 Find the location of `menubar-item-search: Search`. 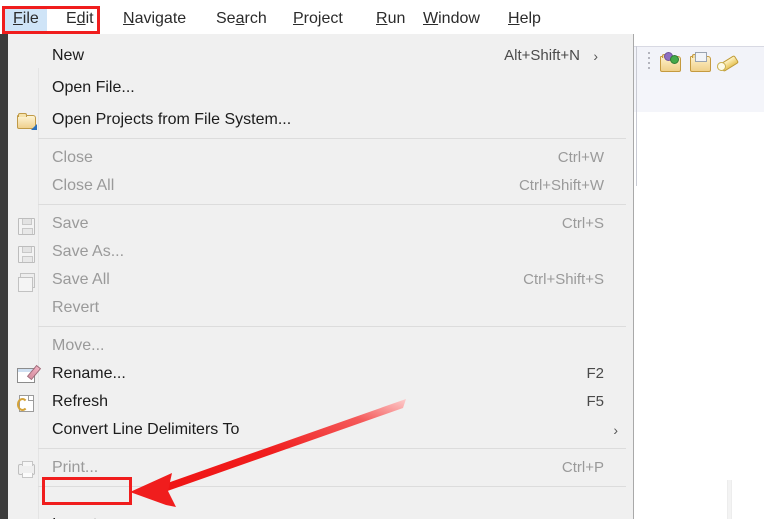

menubar-item-search: Search is located at coordinates (241, 19).